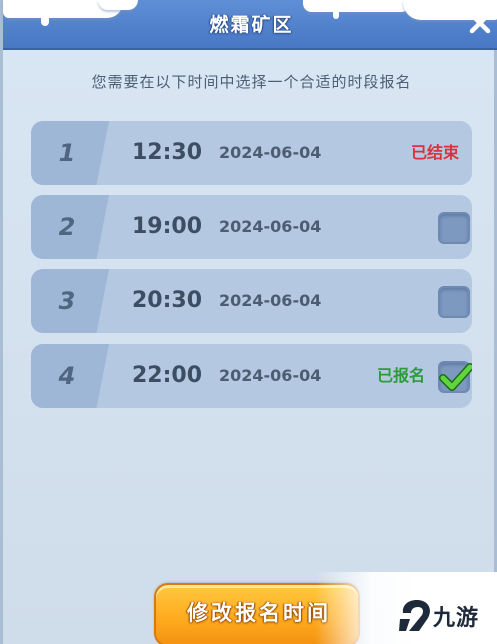 The image size is (497, 644). What do you see at coordinates (414, 615) in the screenshot?
I see `jiuyou-logo-icon` at bounding box center [414, 615].